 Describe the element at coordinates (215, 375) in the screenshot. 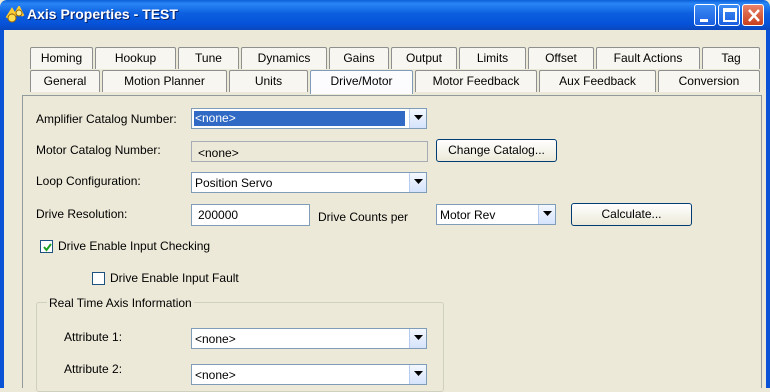

I see `attribute-2-value: <none>` at that location.